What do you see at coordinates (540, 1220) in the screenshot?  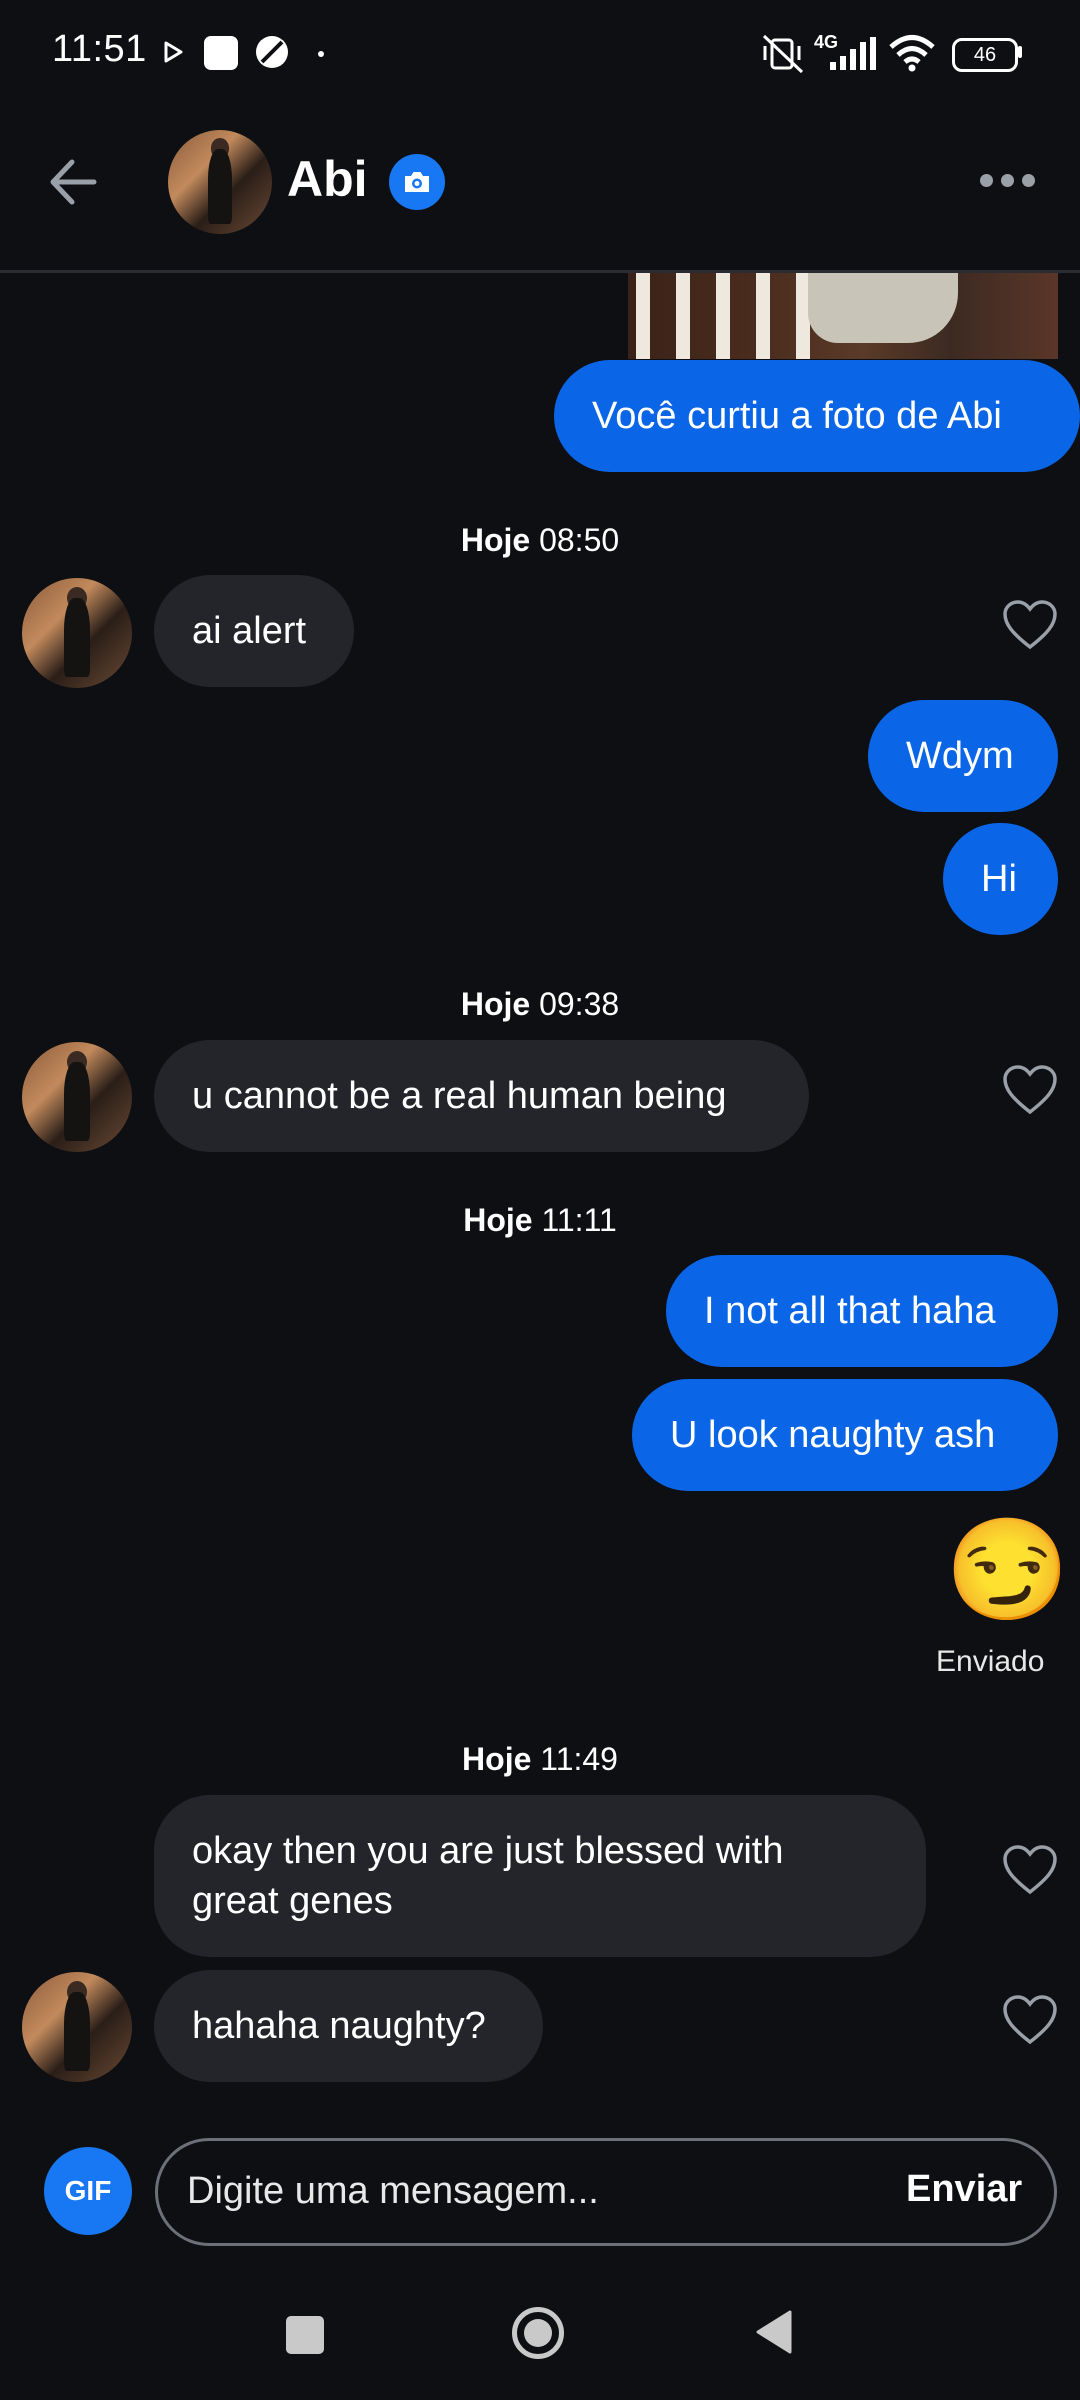 I see `timestamp: Hoje 11:11` at bounding box center [540, 1220].